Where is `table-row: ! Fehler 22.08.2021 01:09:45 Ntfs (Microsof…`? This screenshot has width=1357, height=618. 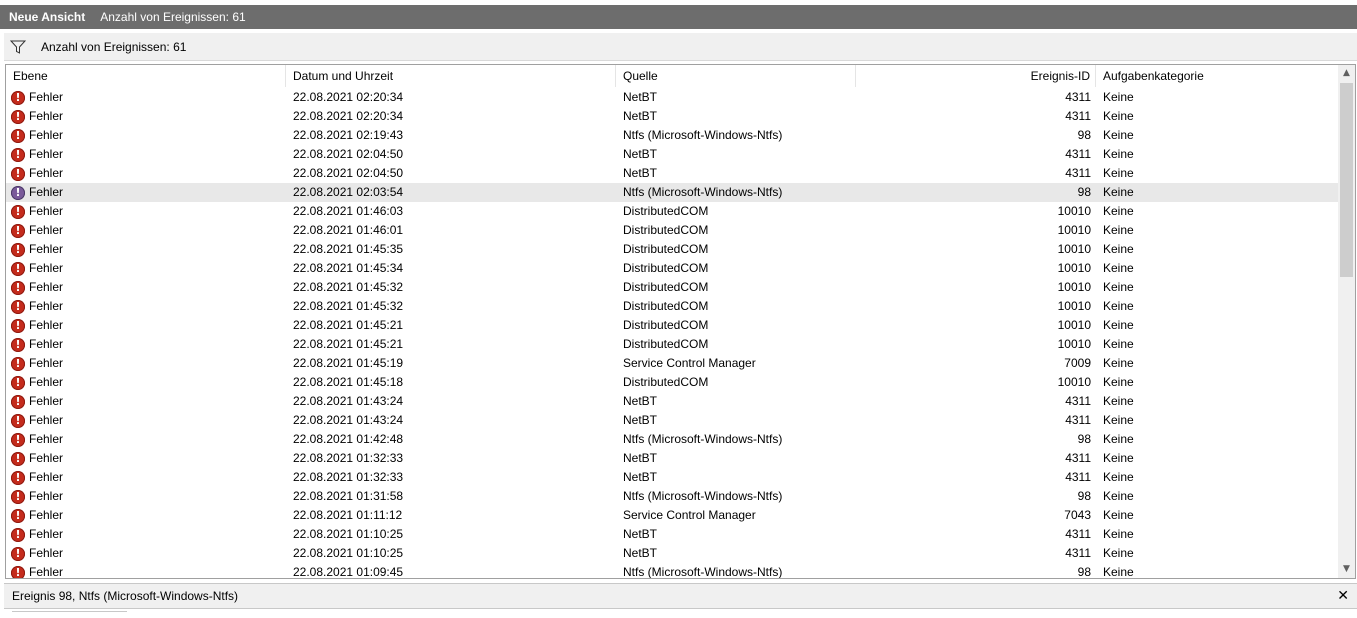
table-row: ! Fehler 22.08.2021 01:09:45 Ntfs (Microsof… is located at coordinates (672, 571).